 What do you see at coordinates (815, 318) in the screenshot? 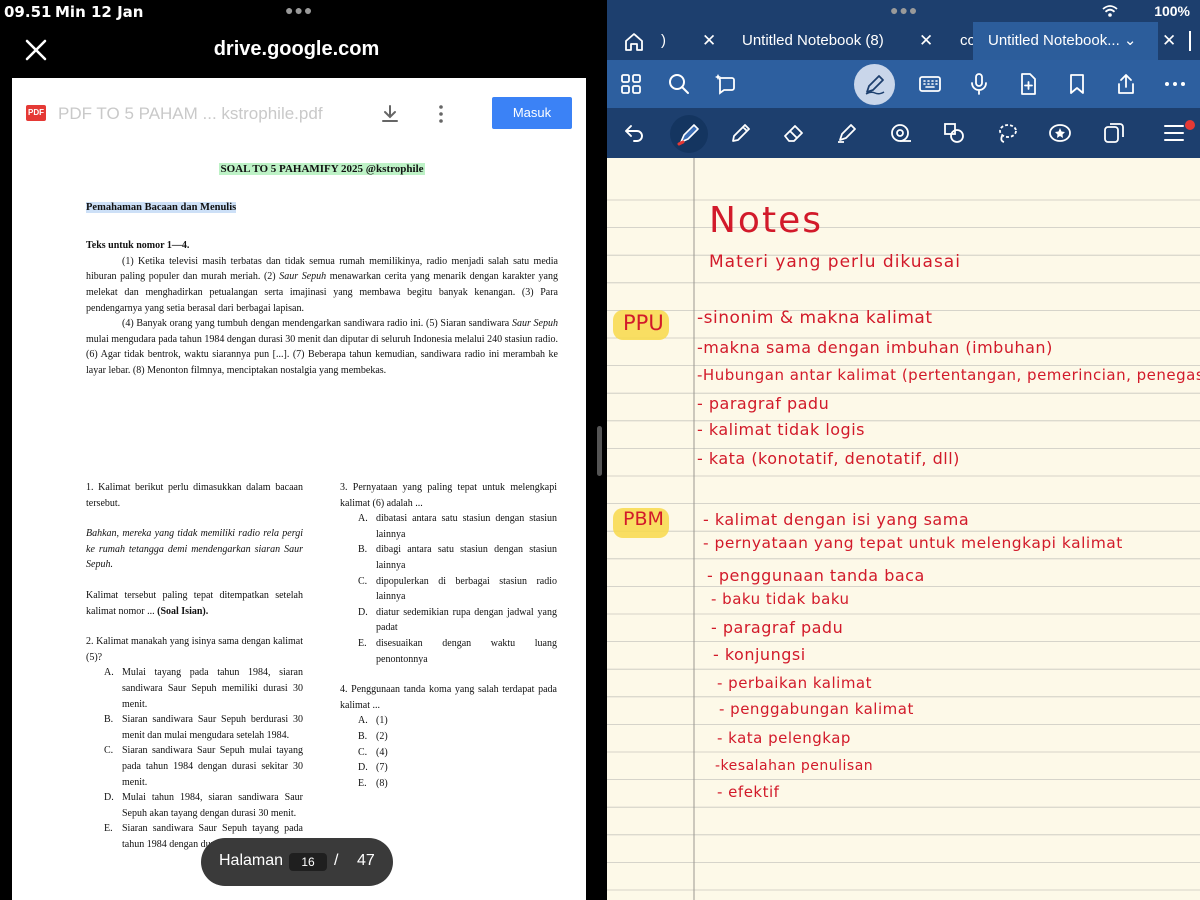
I see `ppu-topic-item: -sinonim & makna kalimat` at bounding box center [815, 318].